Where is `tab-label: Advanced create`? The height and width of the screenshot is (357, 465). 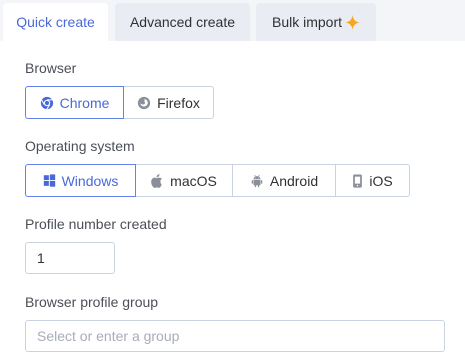
tab-label: Advanced create is located at coordinates (182, 22).